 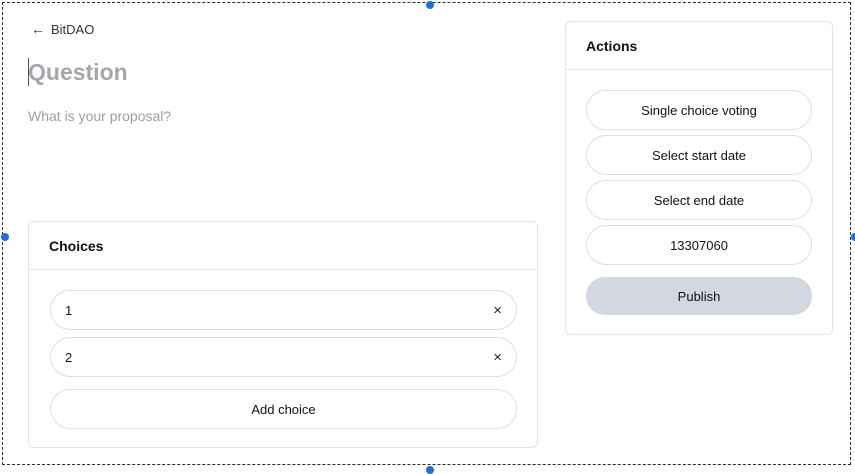 What do you see at coordinates (28, 72) in the screenshot?
I see `text-caret` at bounding box center [28, 72].